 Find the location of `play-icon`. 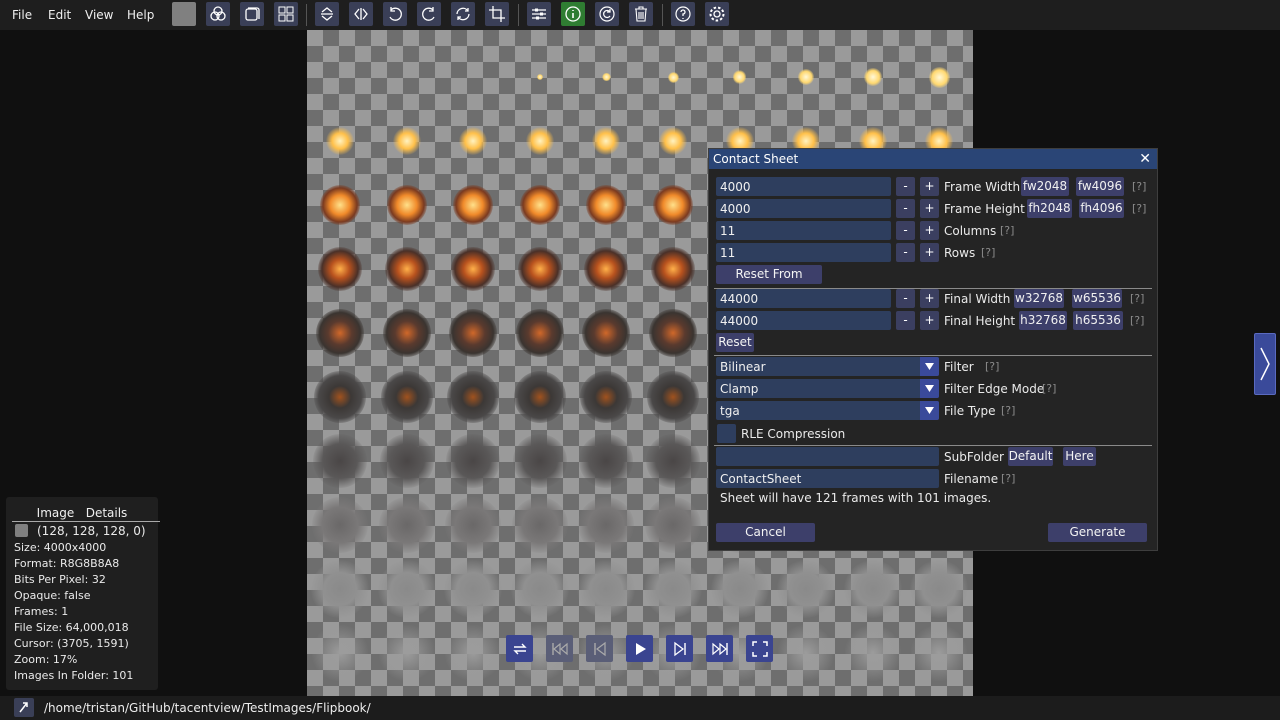

play-icon is located at coordinates (640, 648).